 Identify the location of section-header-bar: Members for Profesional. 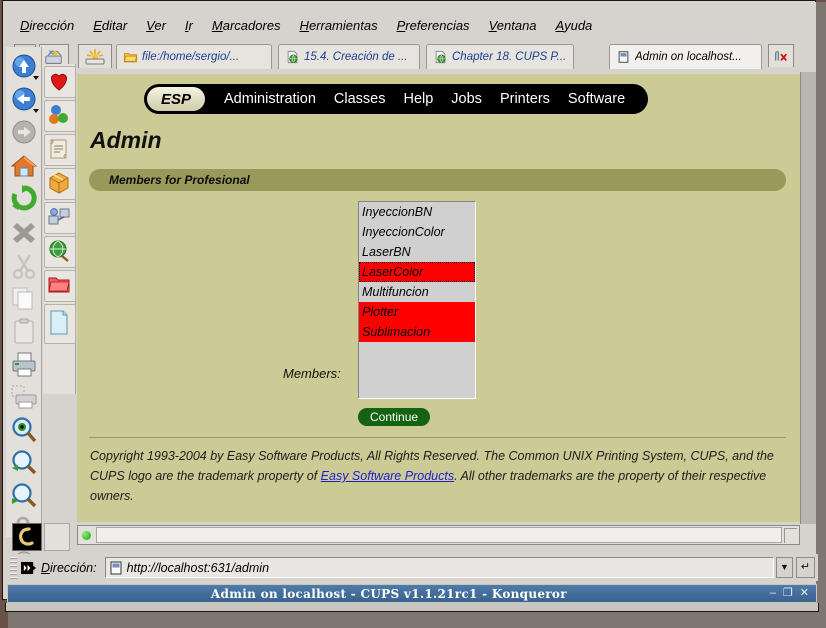
(437, 180).